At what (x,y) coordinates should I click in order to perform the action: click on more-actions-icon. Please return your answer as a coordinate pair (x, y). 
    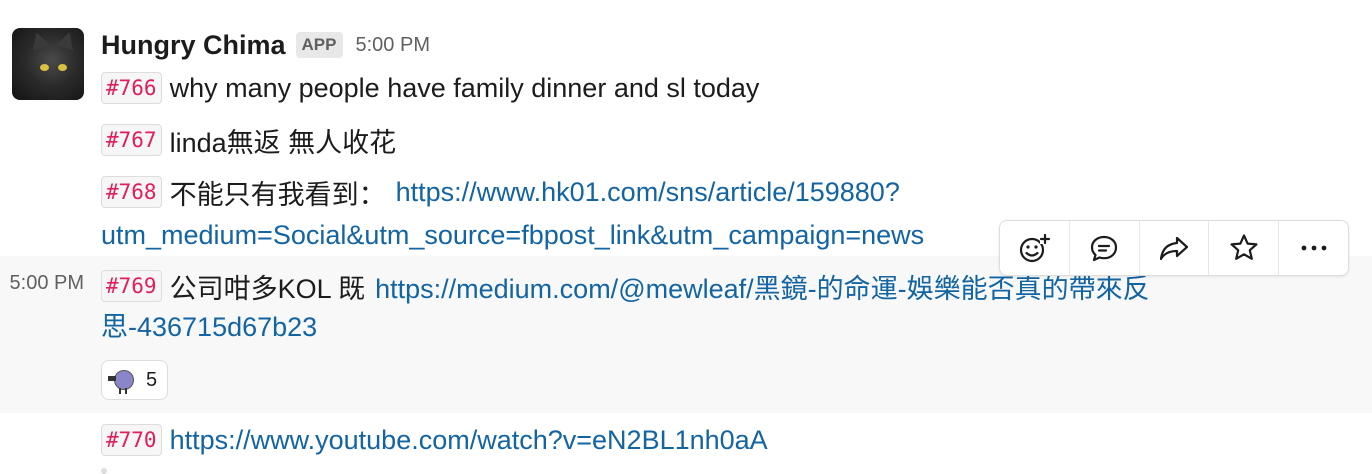
    Looking at the image, I should click on (1313, 248).